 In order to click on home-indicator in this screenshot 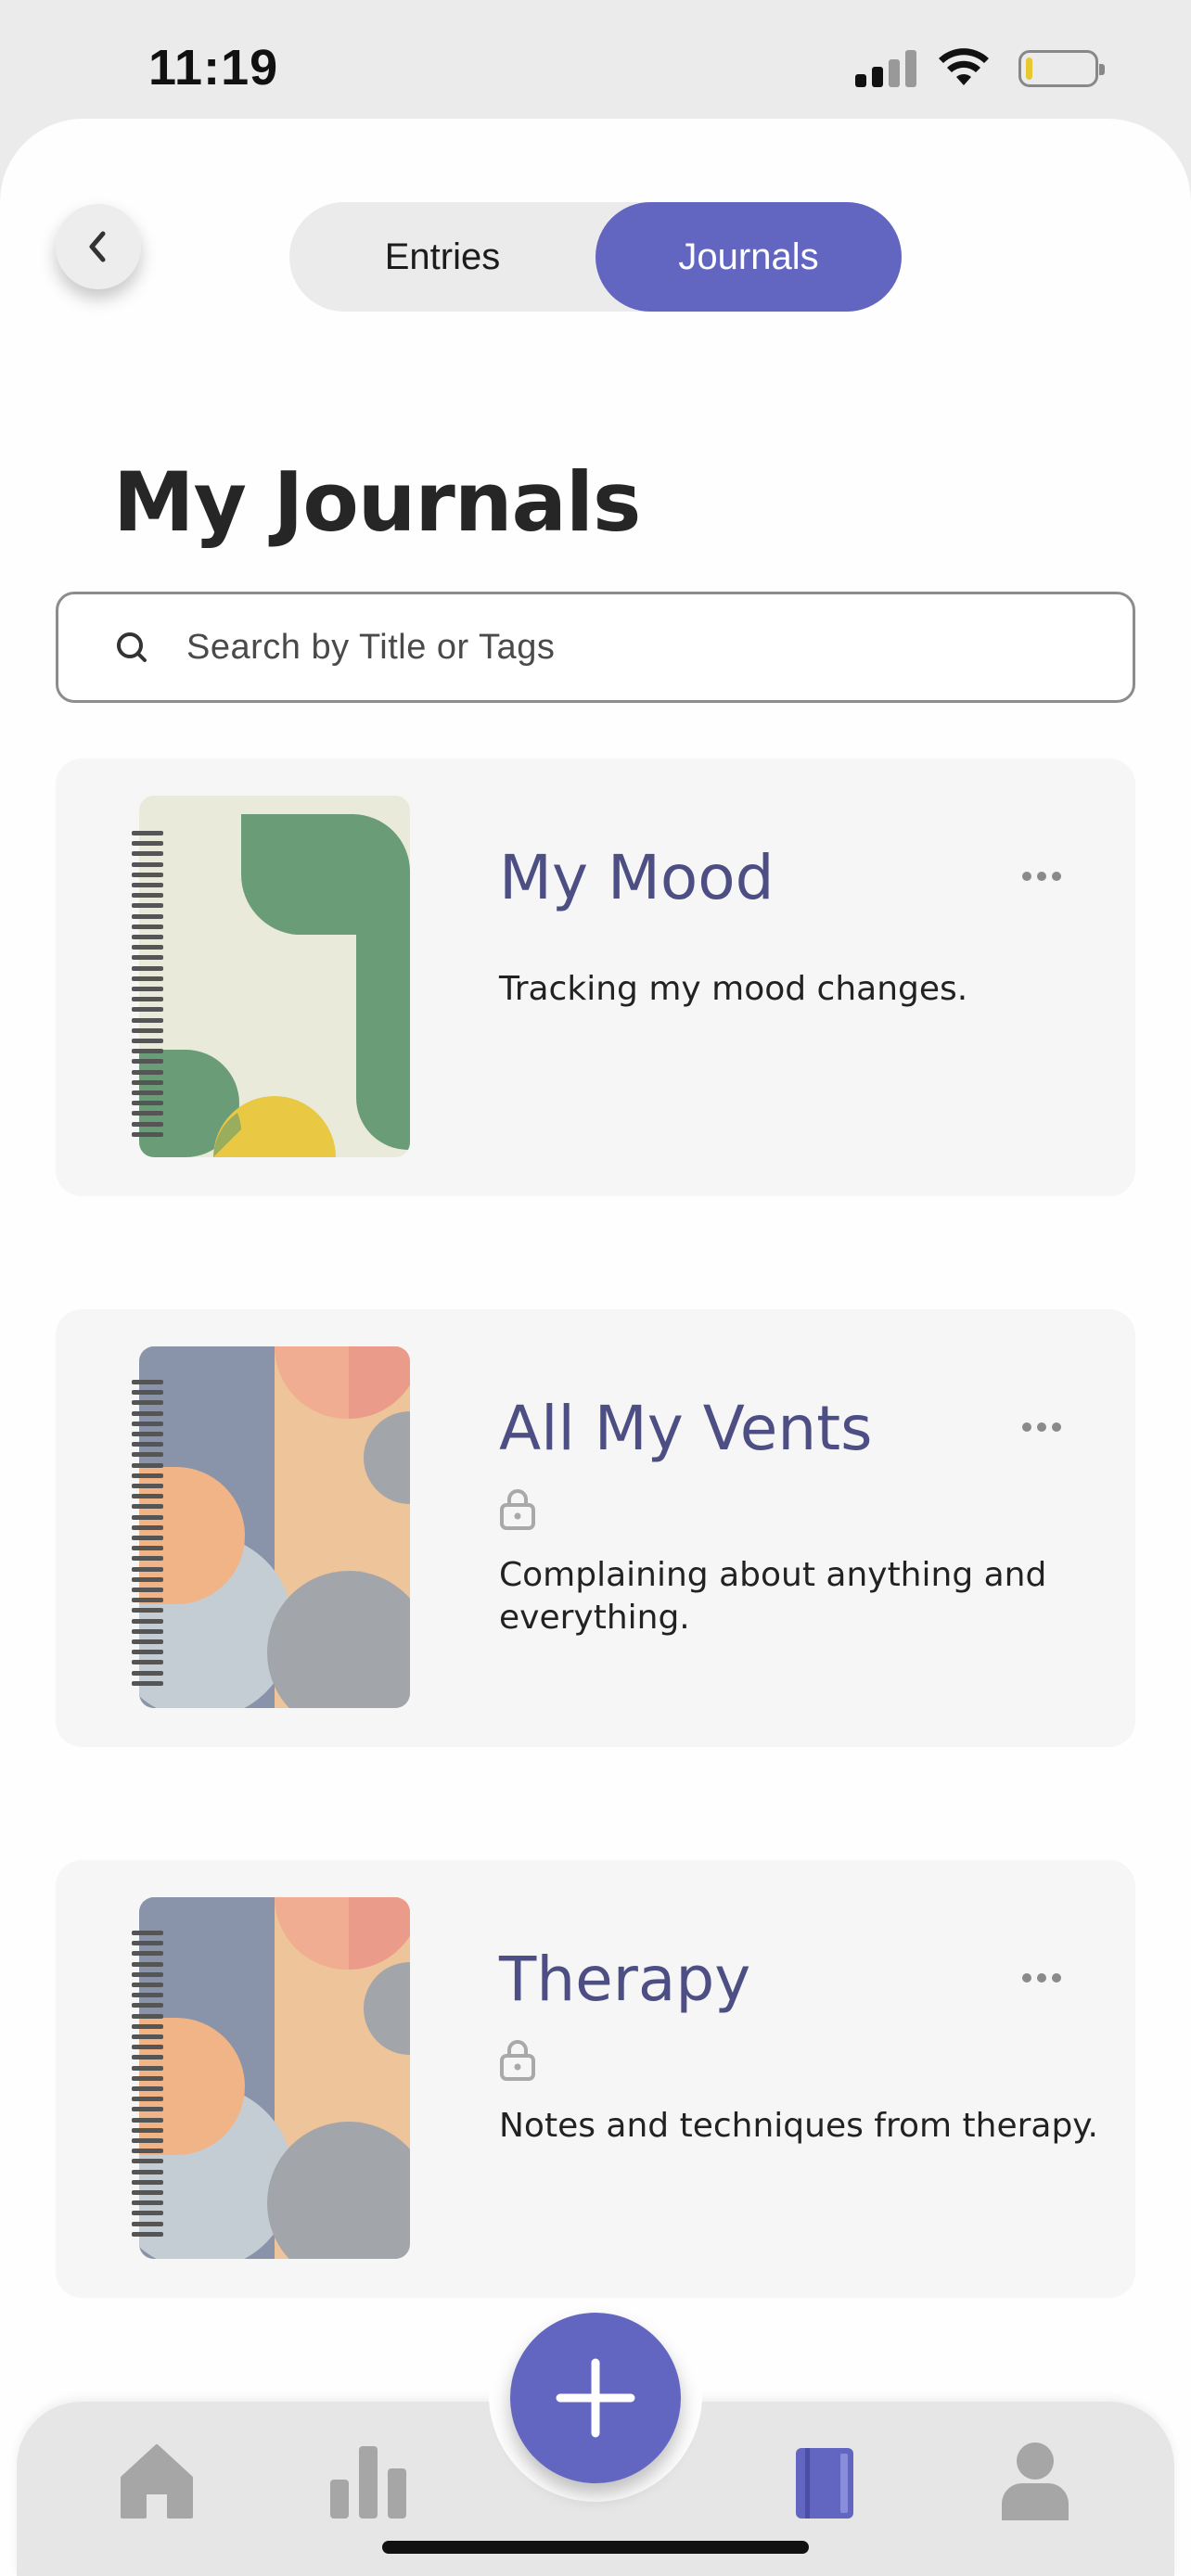, I will do `click(595, 2547)`.